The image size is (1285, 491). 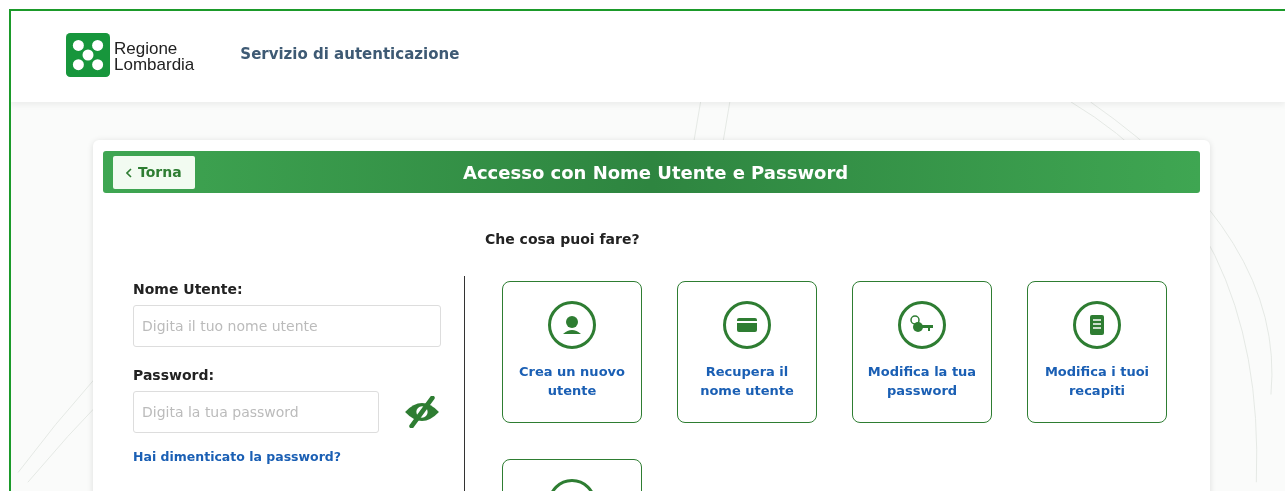 I want to click on field-label: Password:, so click(x=174, y=375).